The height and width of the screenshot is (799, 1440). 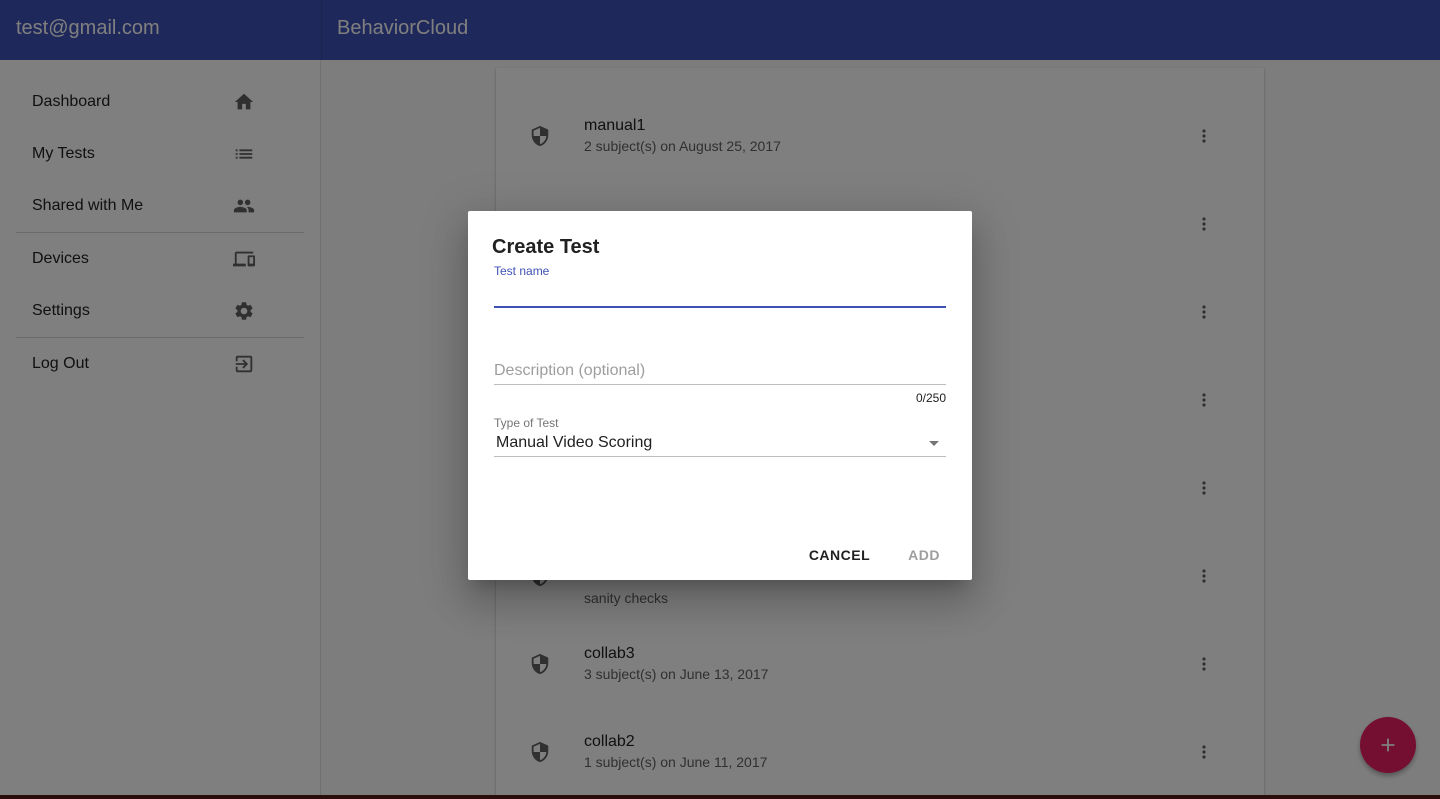 What do you see at coordinates (720, 456) in the screenshot?
I see `test-type-underline` at bounding box center [720, 456].